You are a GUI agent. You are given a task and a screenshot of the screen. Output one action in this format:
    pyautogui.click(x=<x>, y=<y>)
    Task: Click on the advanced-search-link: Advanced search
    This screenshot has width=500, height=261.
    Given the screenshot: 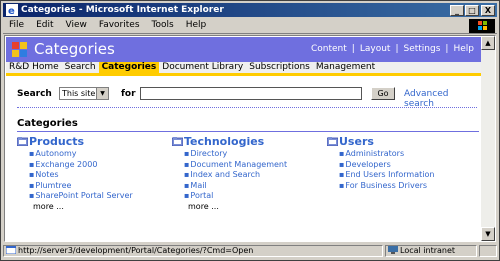 What is the action you would take?
    pyautogui.click(x=426, y=99)
    